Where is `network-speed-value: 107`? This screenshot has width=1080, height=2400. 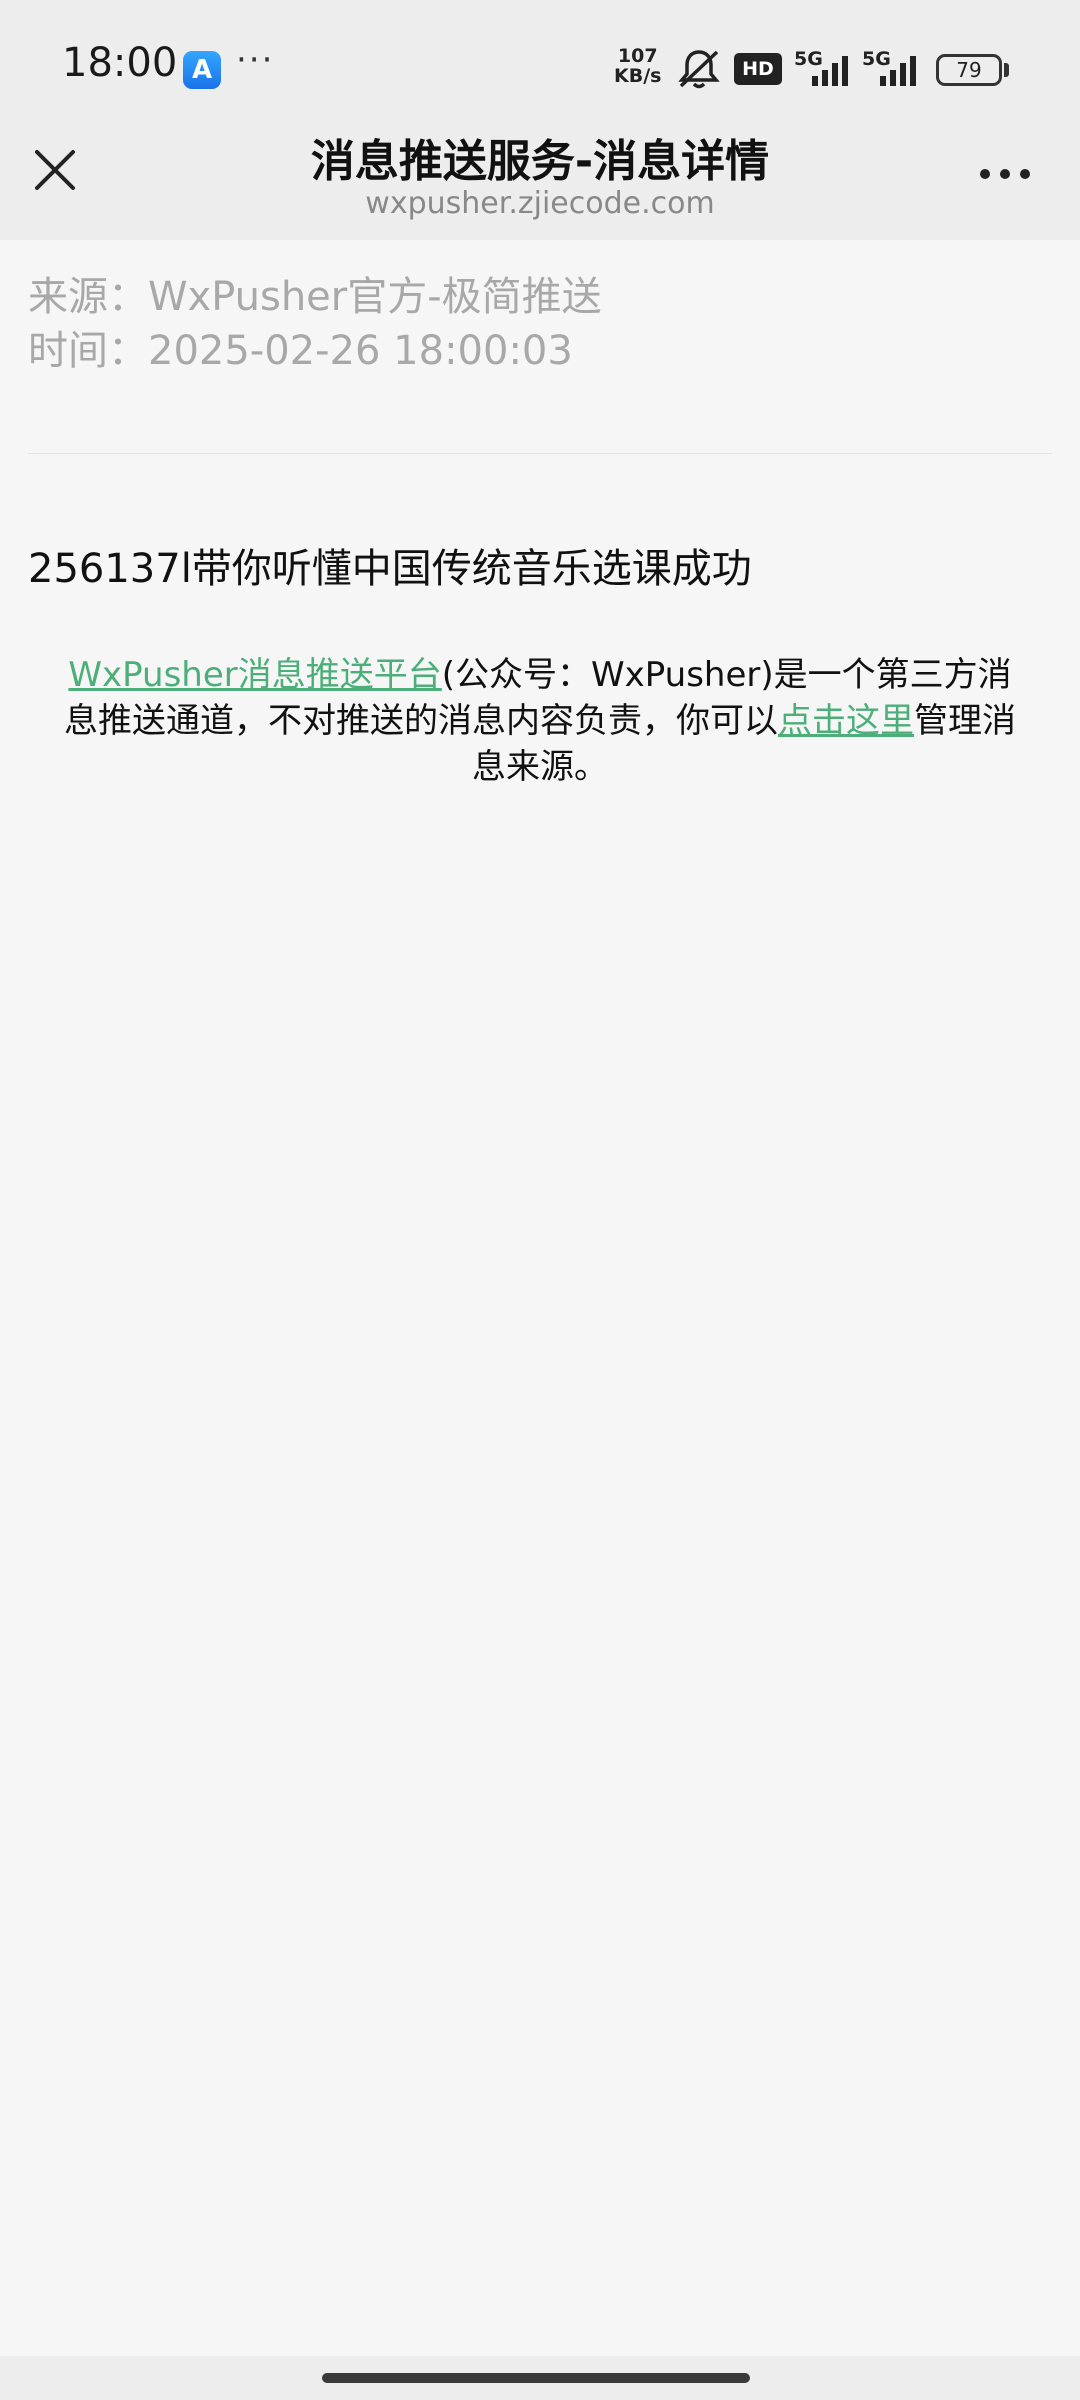 network-speed-value: 107 is located at coordinates (637, 56).